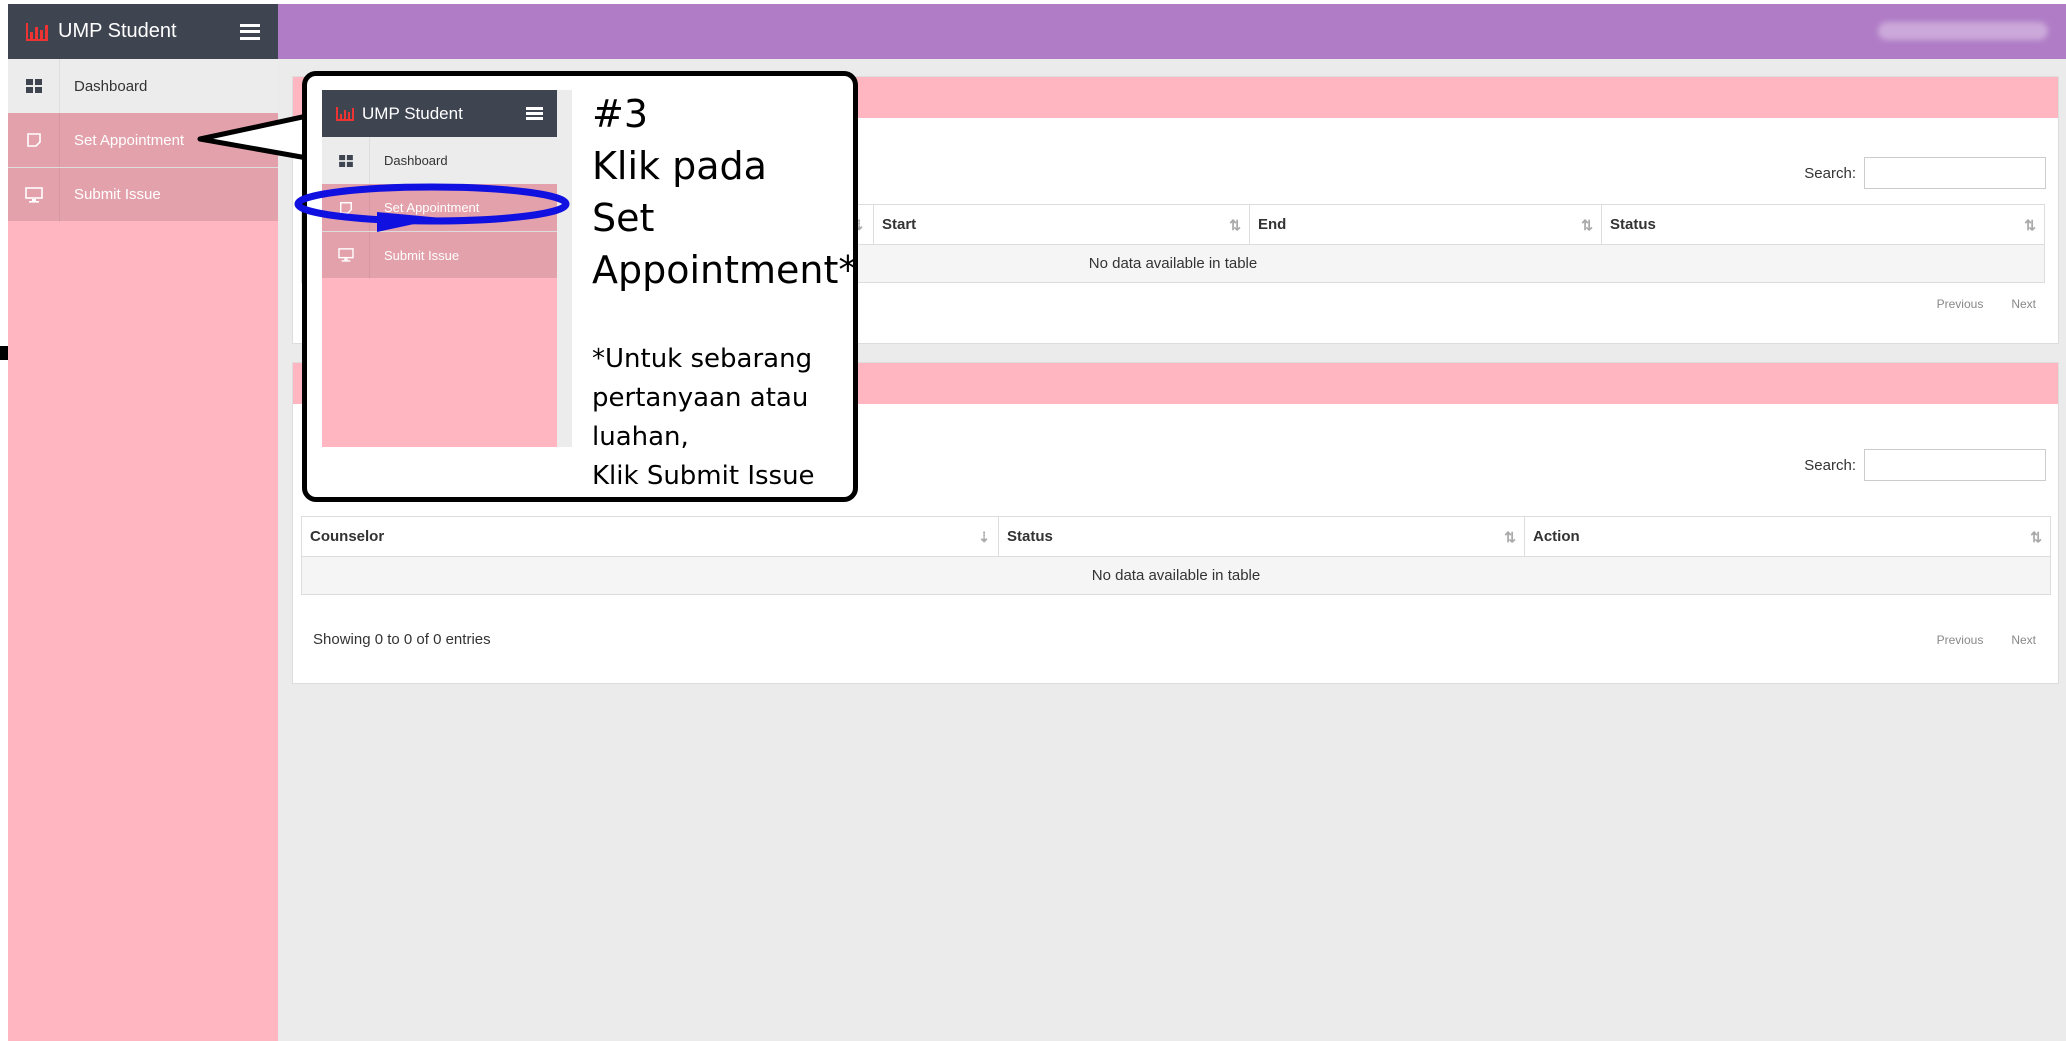 The width and height of the screenshot is (2066, 1041). What do you see at coordinates (402, 639) in the screenshot?
I see `entries-info: Showing 0 to 0 of 0 entries` at bounding box center [402, 639].